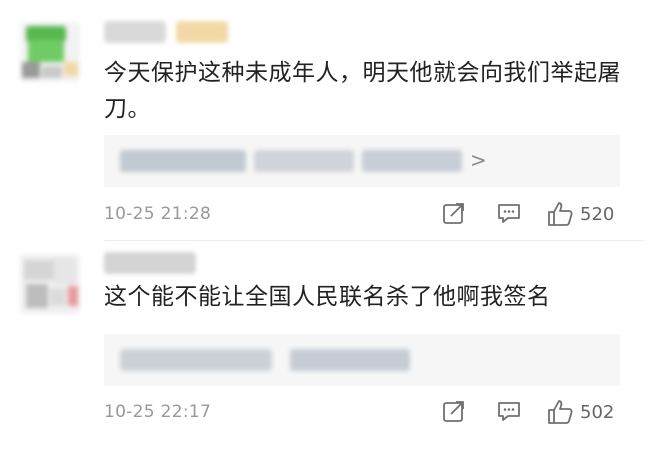 The image size is (660, 457). Describe the element at coordinates (158, 214) in the screenshot. I see `timestamp: 10-25 21:28` at that location.